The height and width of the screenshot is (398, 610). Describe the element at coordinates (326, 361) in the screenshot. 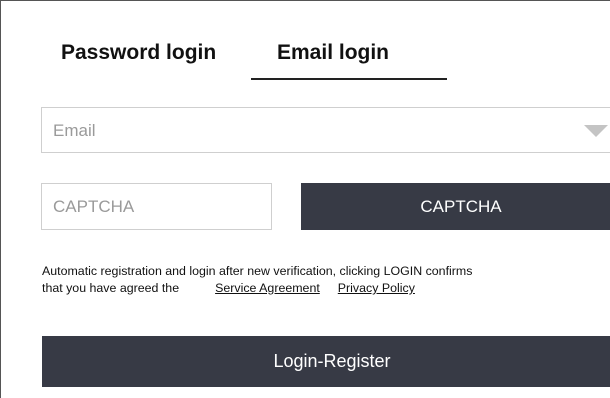

I see `login-register-button: Login-Register` at that location.